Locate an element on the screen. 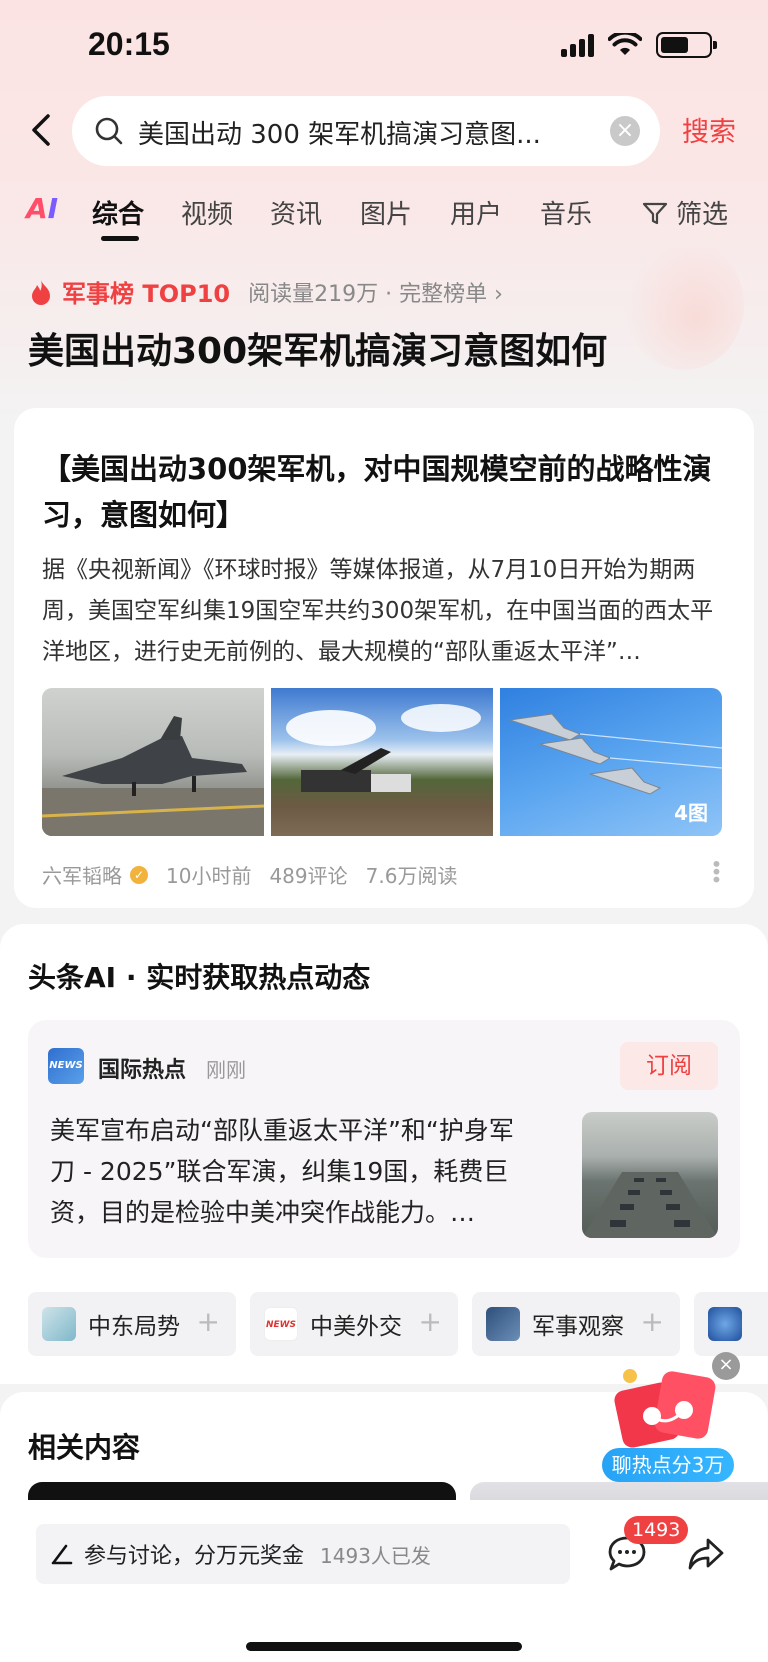  article-meta: 六军韬略 ✓ 10小时前 489评论 7.6万阅读 is located at coordinates (249, 874).